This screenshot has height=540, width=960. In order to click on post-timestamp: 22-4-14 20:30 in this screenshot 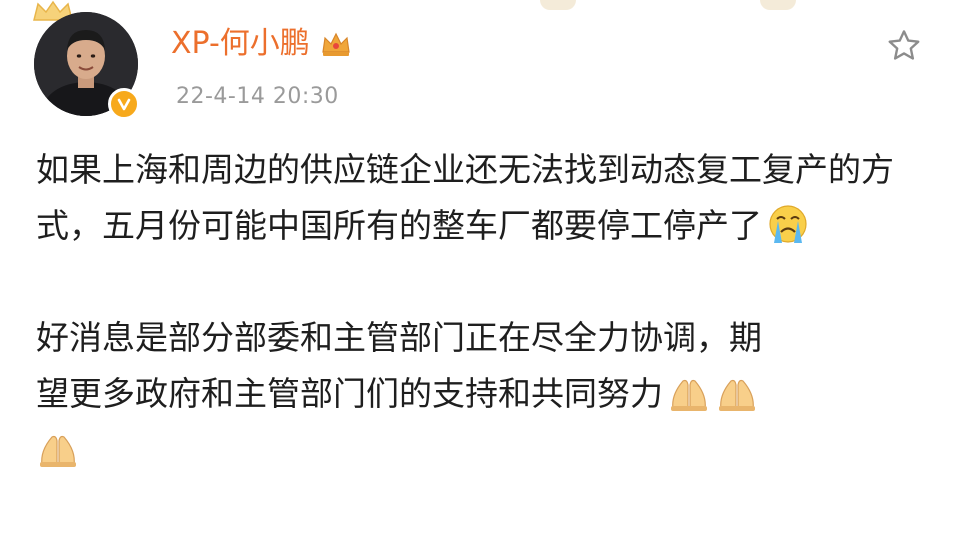, I will do `click(257, 96)`.